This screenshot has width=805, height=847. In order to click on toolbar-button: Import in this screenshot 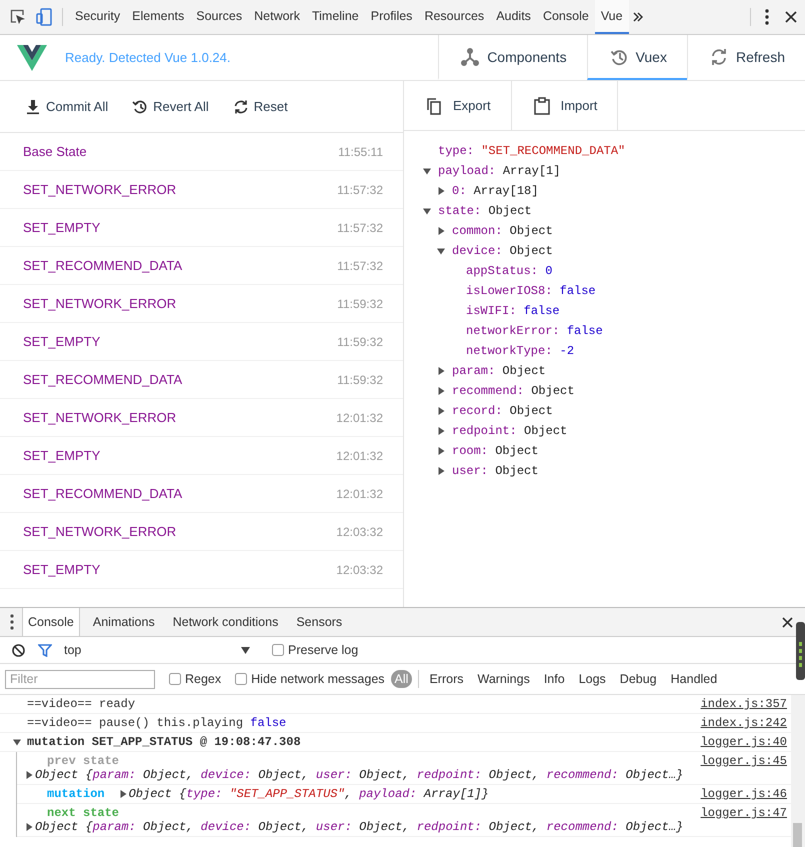, I will do `click(565, 105)`.